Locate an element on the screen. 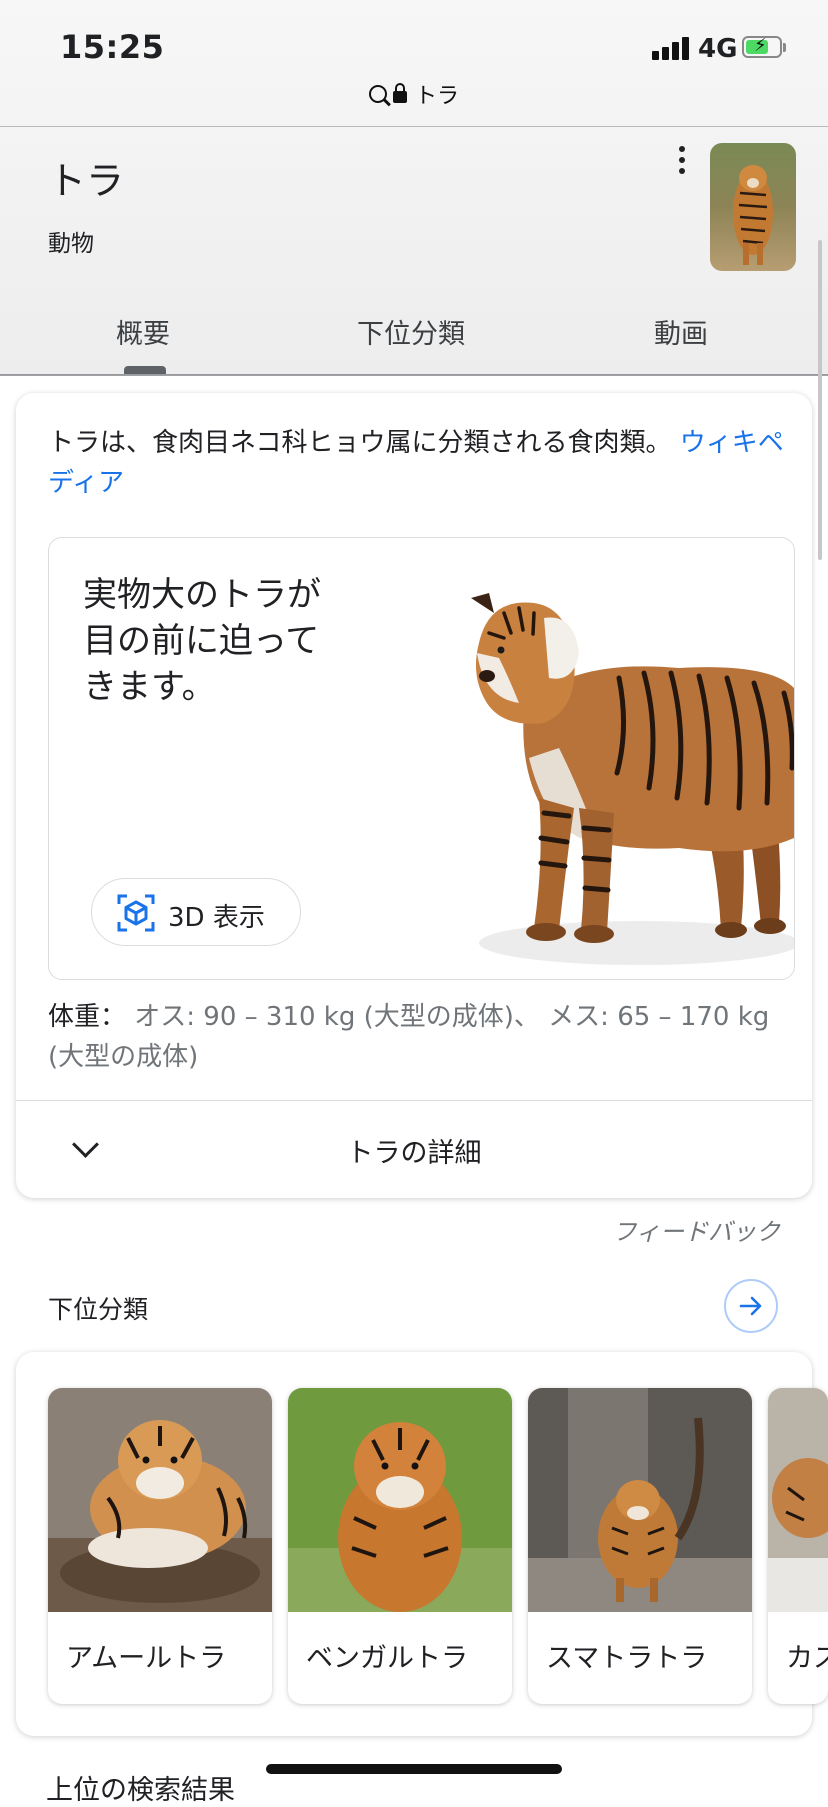  caspian-tiger-image is located at coordinates (798, 1500).